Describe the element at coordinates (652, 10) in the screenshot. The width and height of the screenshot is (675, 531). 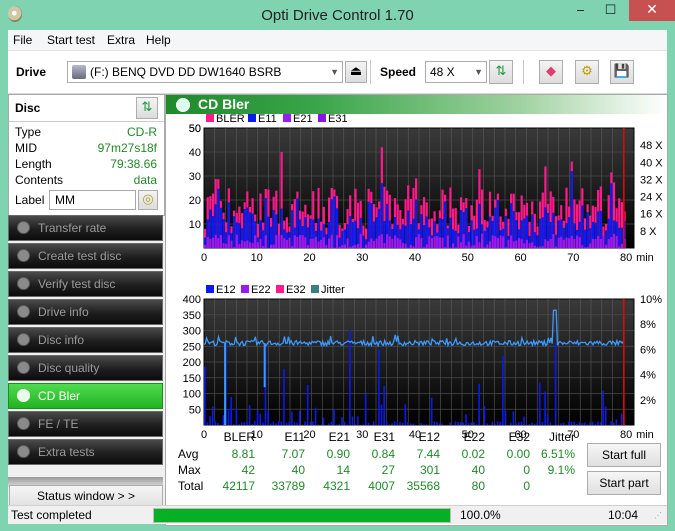
I see `close-button: ✕` at that location.